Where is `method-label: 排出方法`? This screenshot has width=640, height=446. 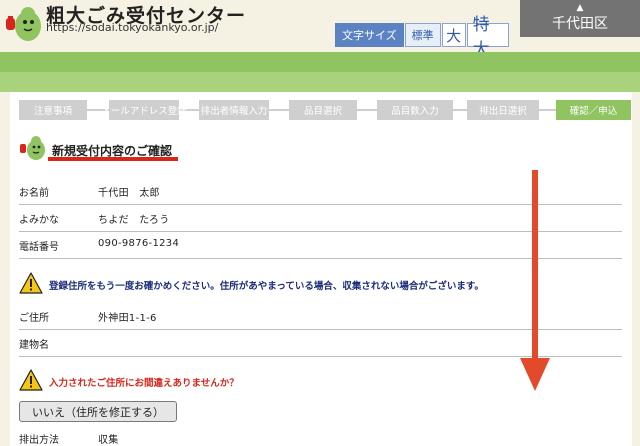 method-label: 排出方法 is located at coordinates (39, 440).